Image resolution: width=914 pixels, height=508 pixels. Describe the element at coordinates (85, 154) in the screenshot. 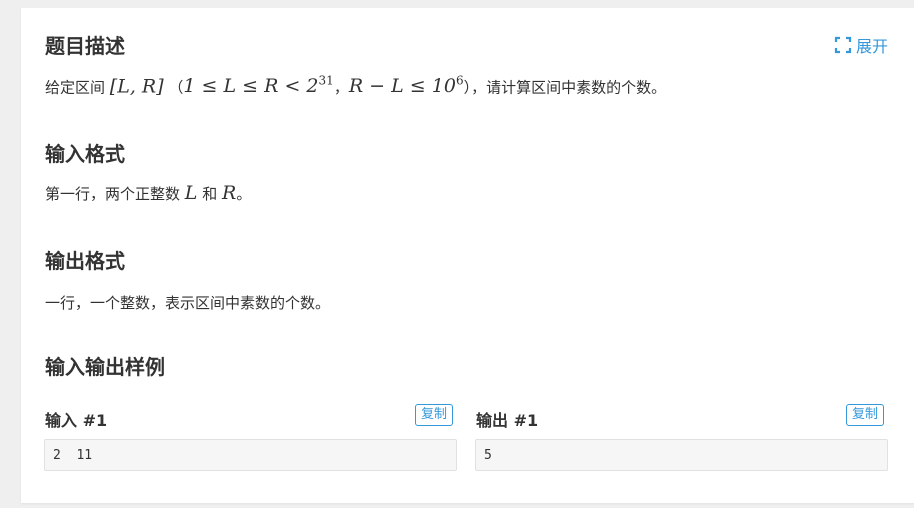

I see `input-format-title: 输入格式` at that location.